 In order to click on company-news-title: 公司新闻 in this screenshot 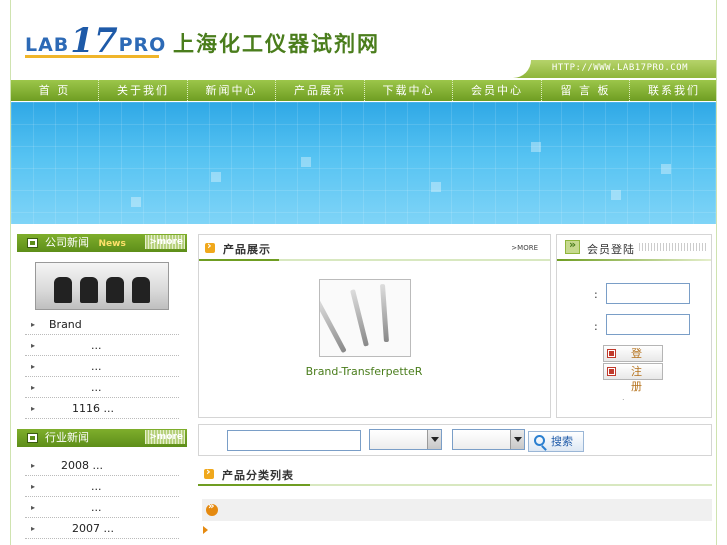, I will do `click(67, 242)`.